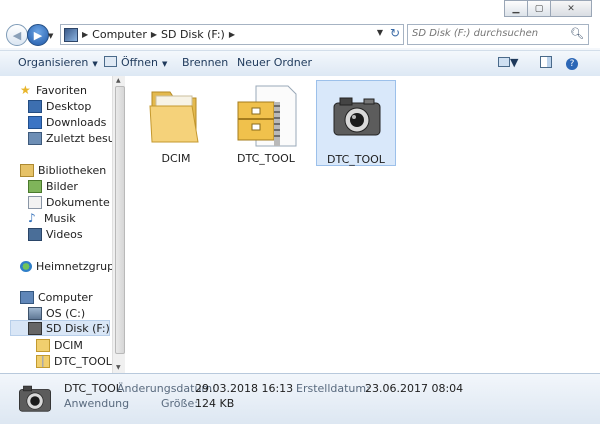 This screenshot has height=424, width=600. Describe the element at coordinates (55, 234) in the screenshot. I see `sidebar-item-videos: Videos` at that location.